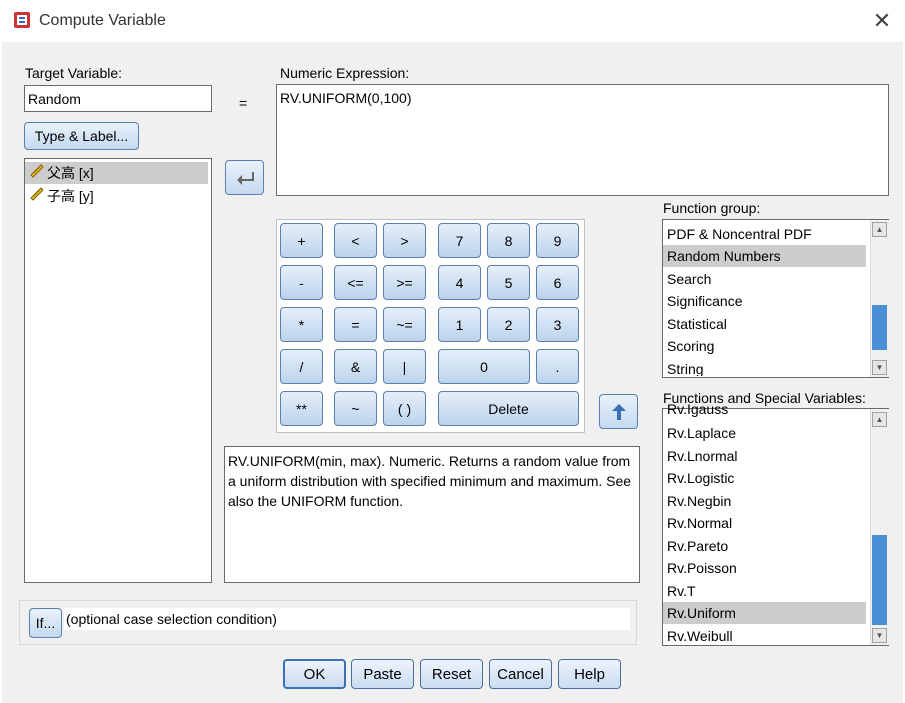 The height and width of the screenshot is (703, 905). I want to click on calc-not-button: ~, so click(355, 408).